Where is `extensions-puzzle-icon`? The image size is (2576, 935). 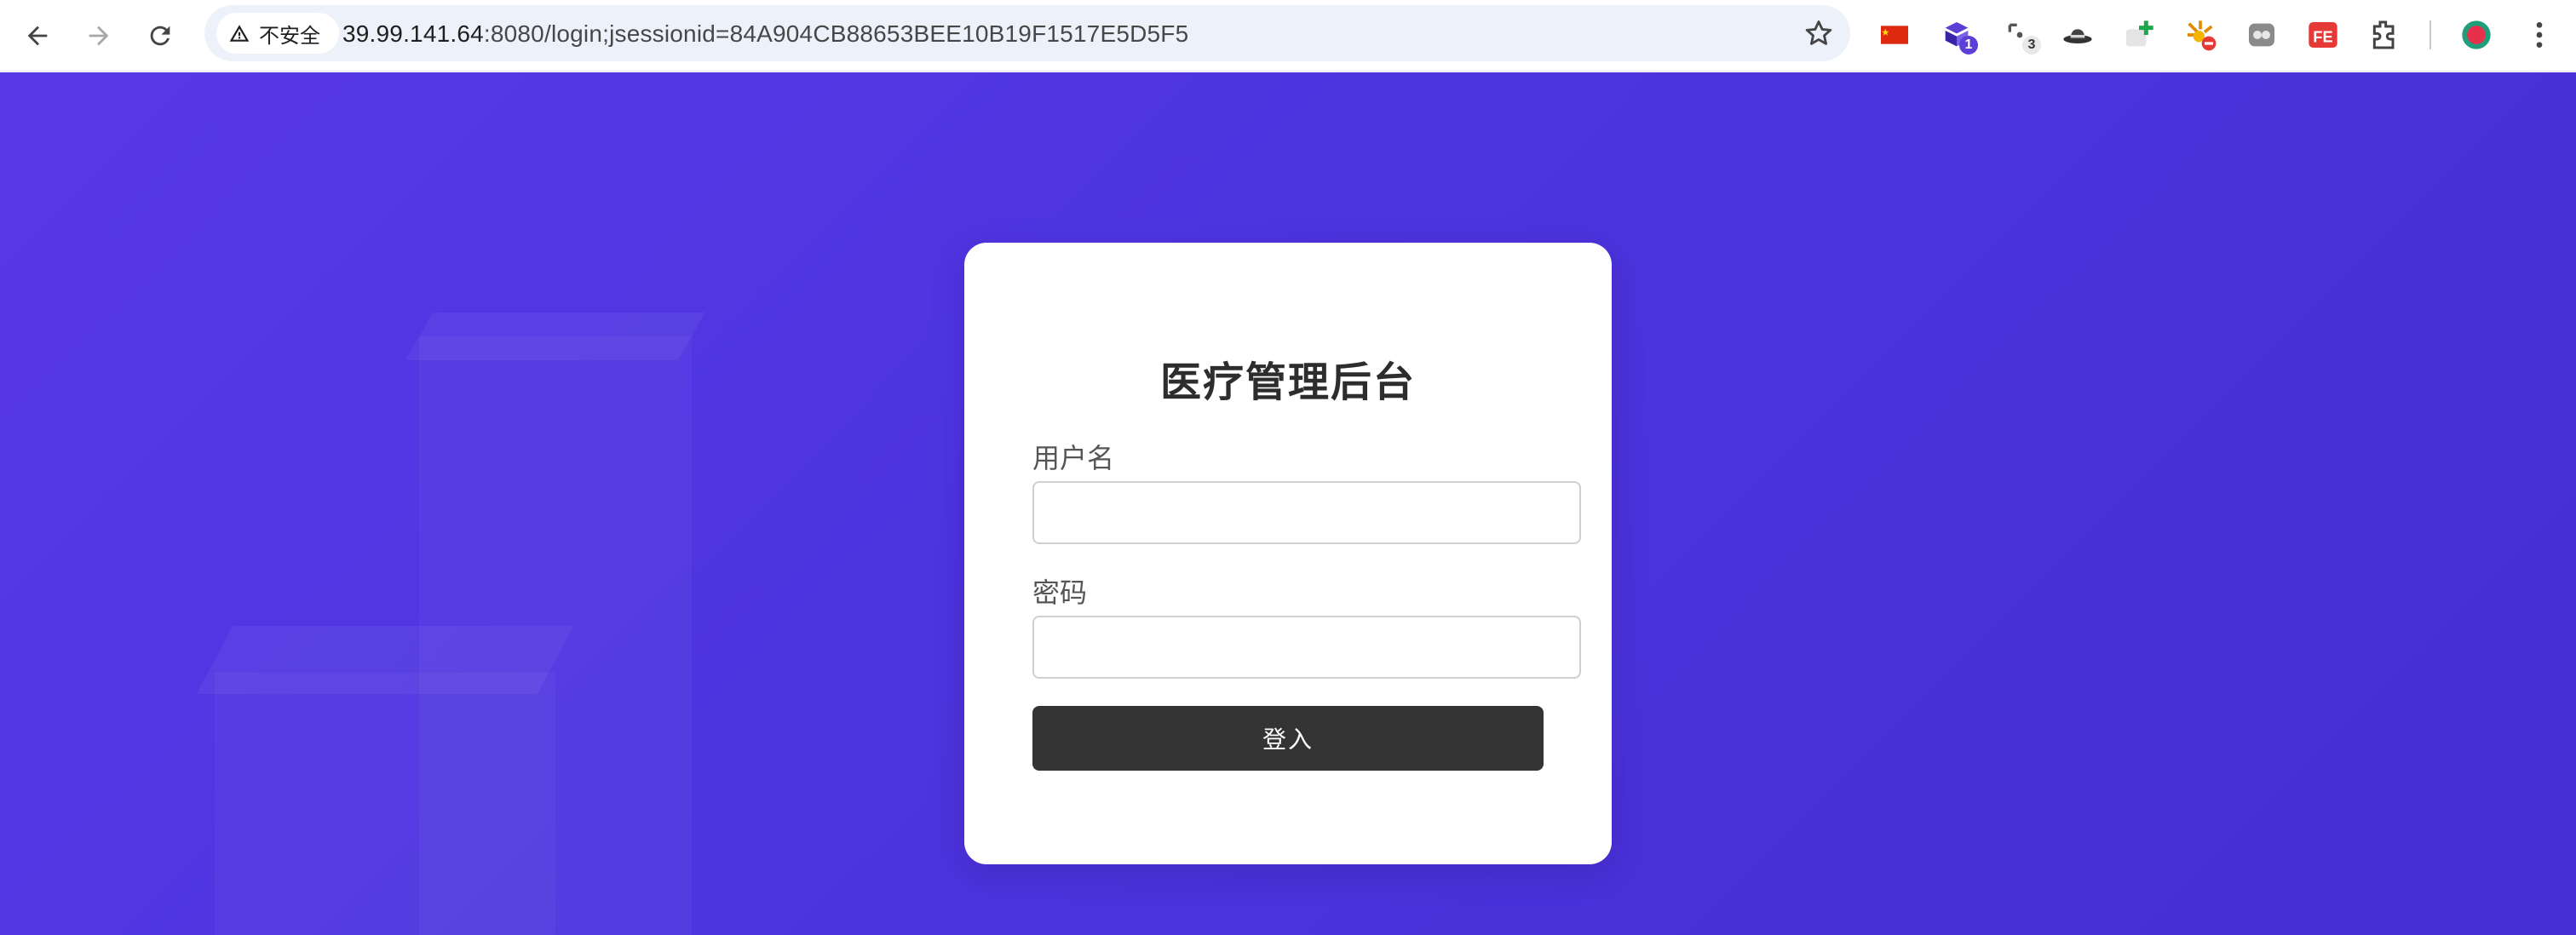 extensions-puzzle-icon is located at coordinates (2385, 35).